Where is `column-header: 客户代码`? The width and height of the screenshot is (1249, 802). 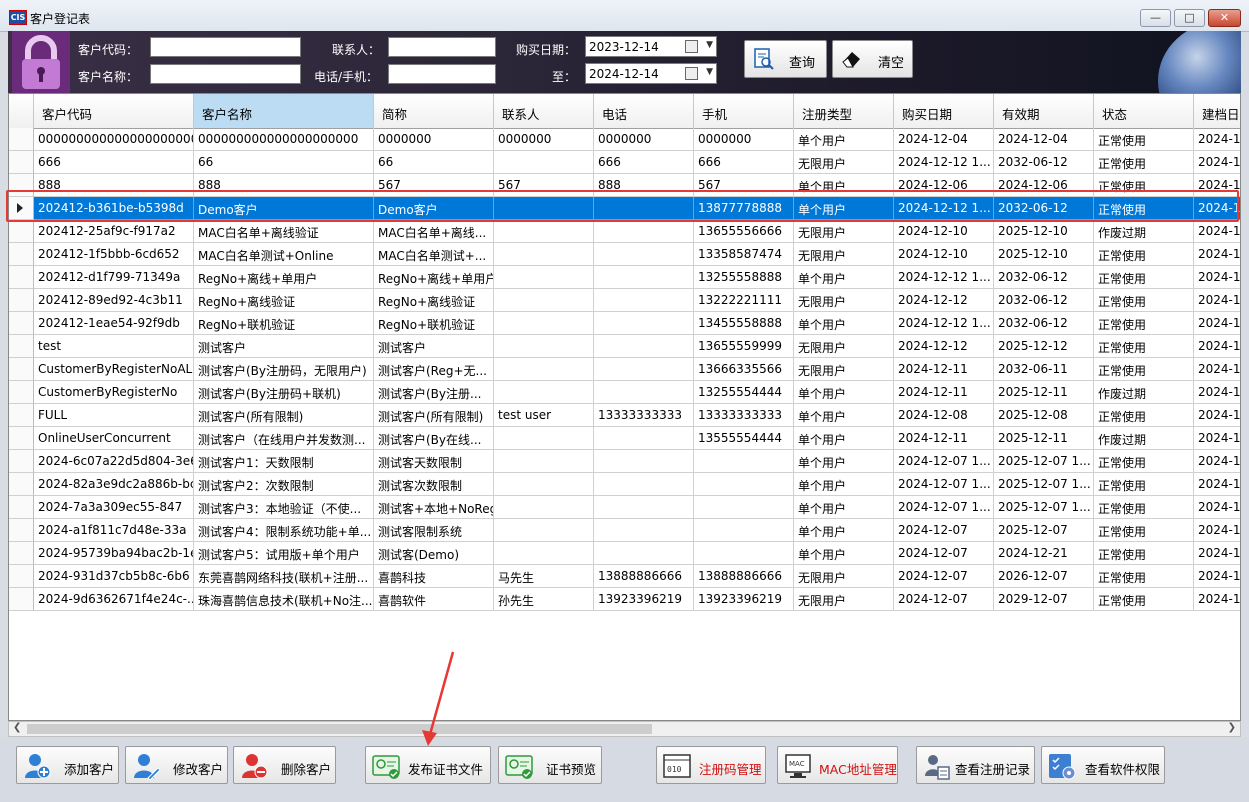 column-header: 客户代码 is located at coordinates (114, 111).